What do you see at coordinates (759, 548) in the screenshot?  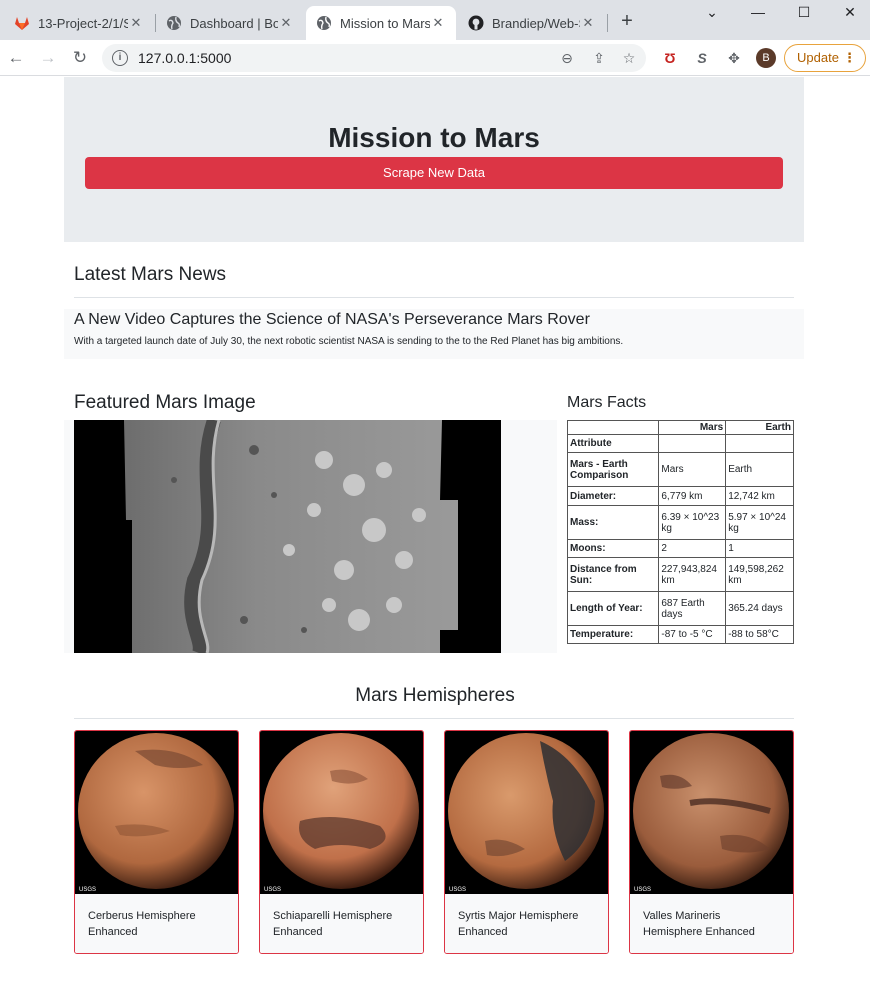 I see `table-cell: 1` at bounding box center [759, 548].